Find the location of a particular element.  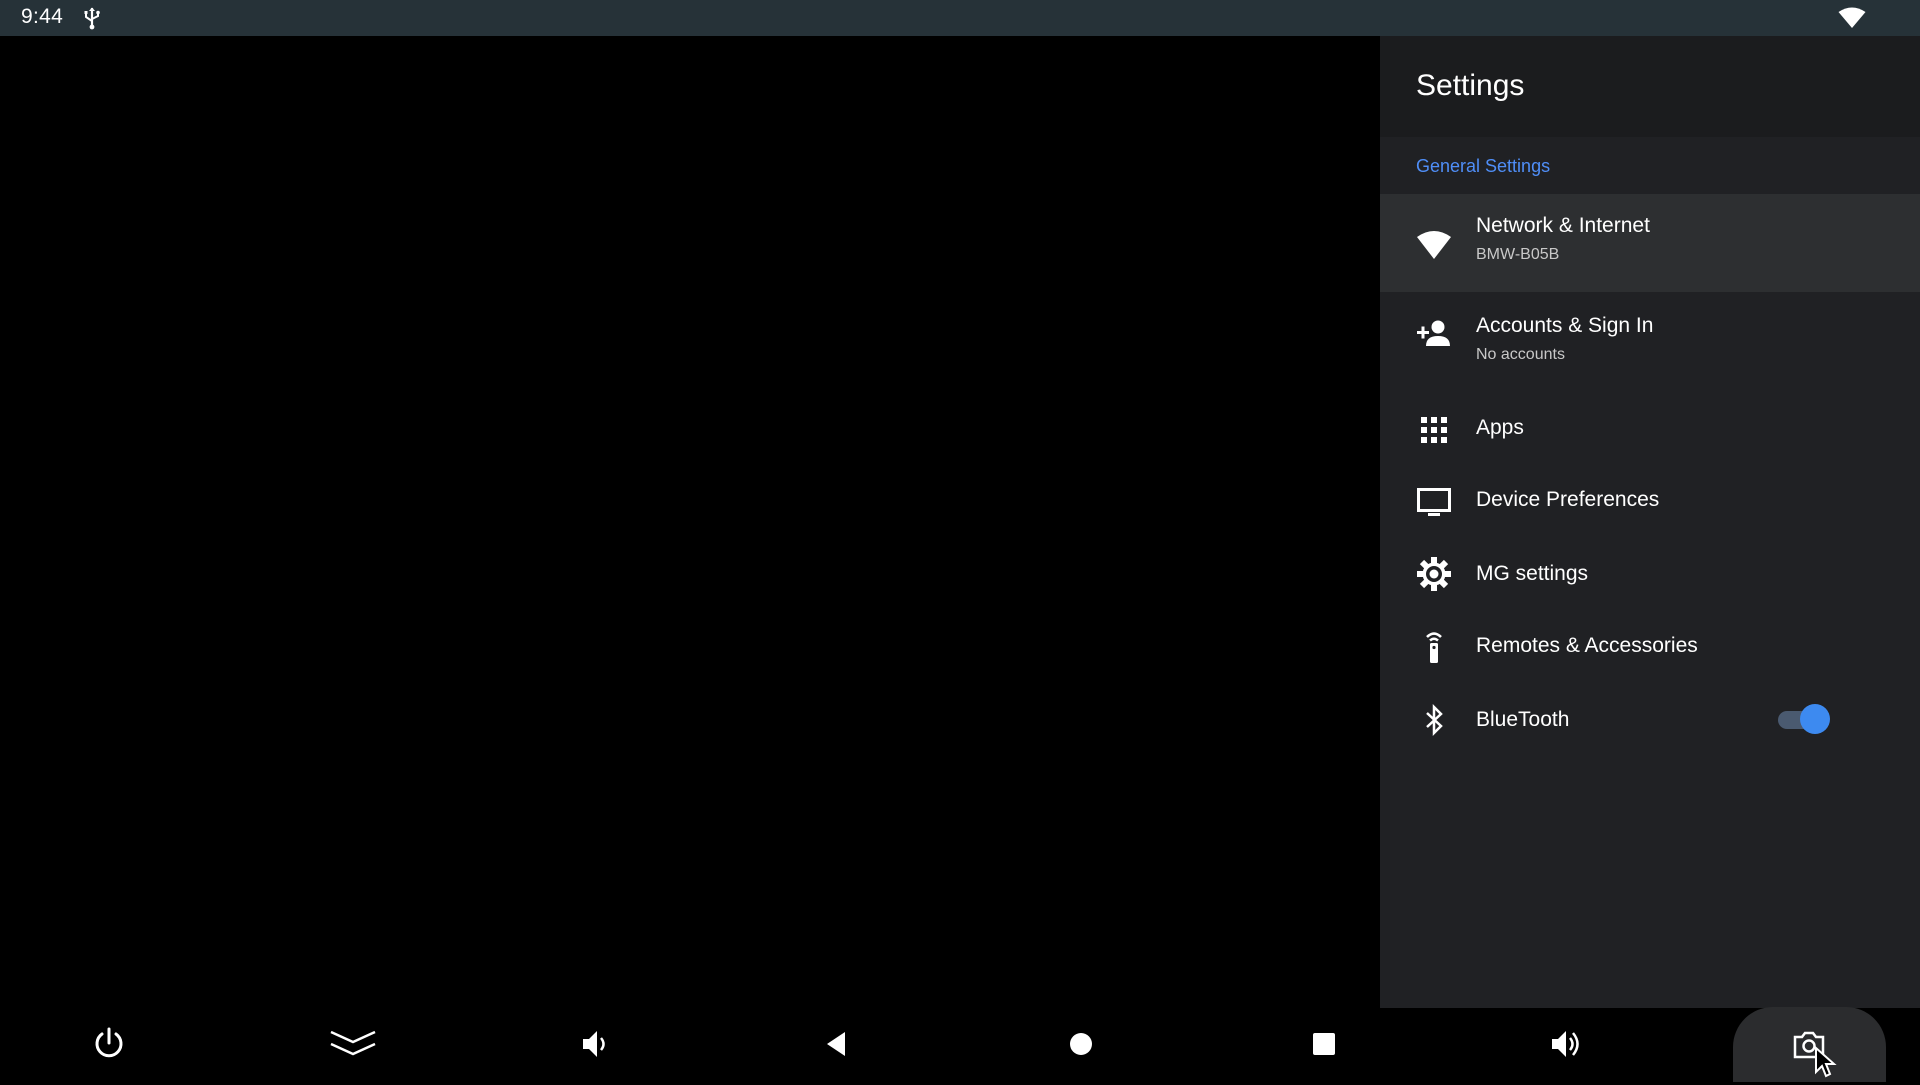

home-button is located at coordinates (1081, 1044).